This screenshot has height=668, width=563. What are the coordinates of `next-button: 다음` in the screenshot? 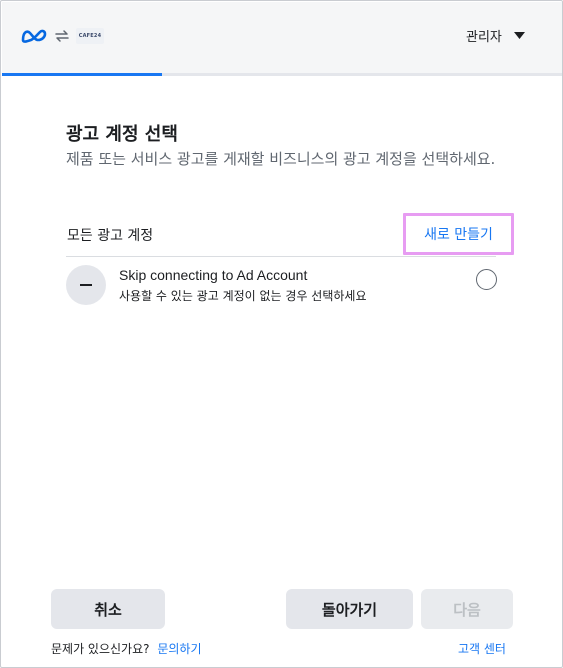 It's located at (467, 609).